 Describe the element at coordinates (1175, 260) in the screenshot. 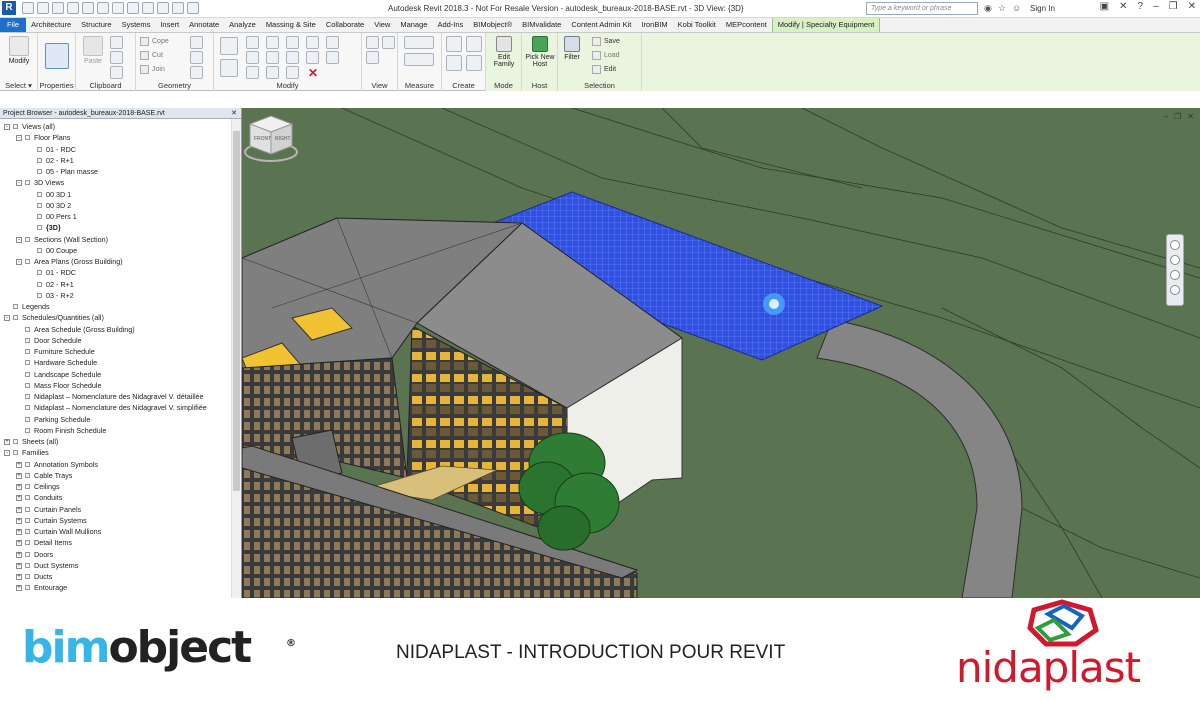

I see `pan-icon` at that location.